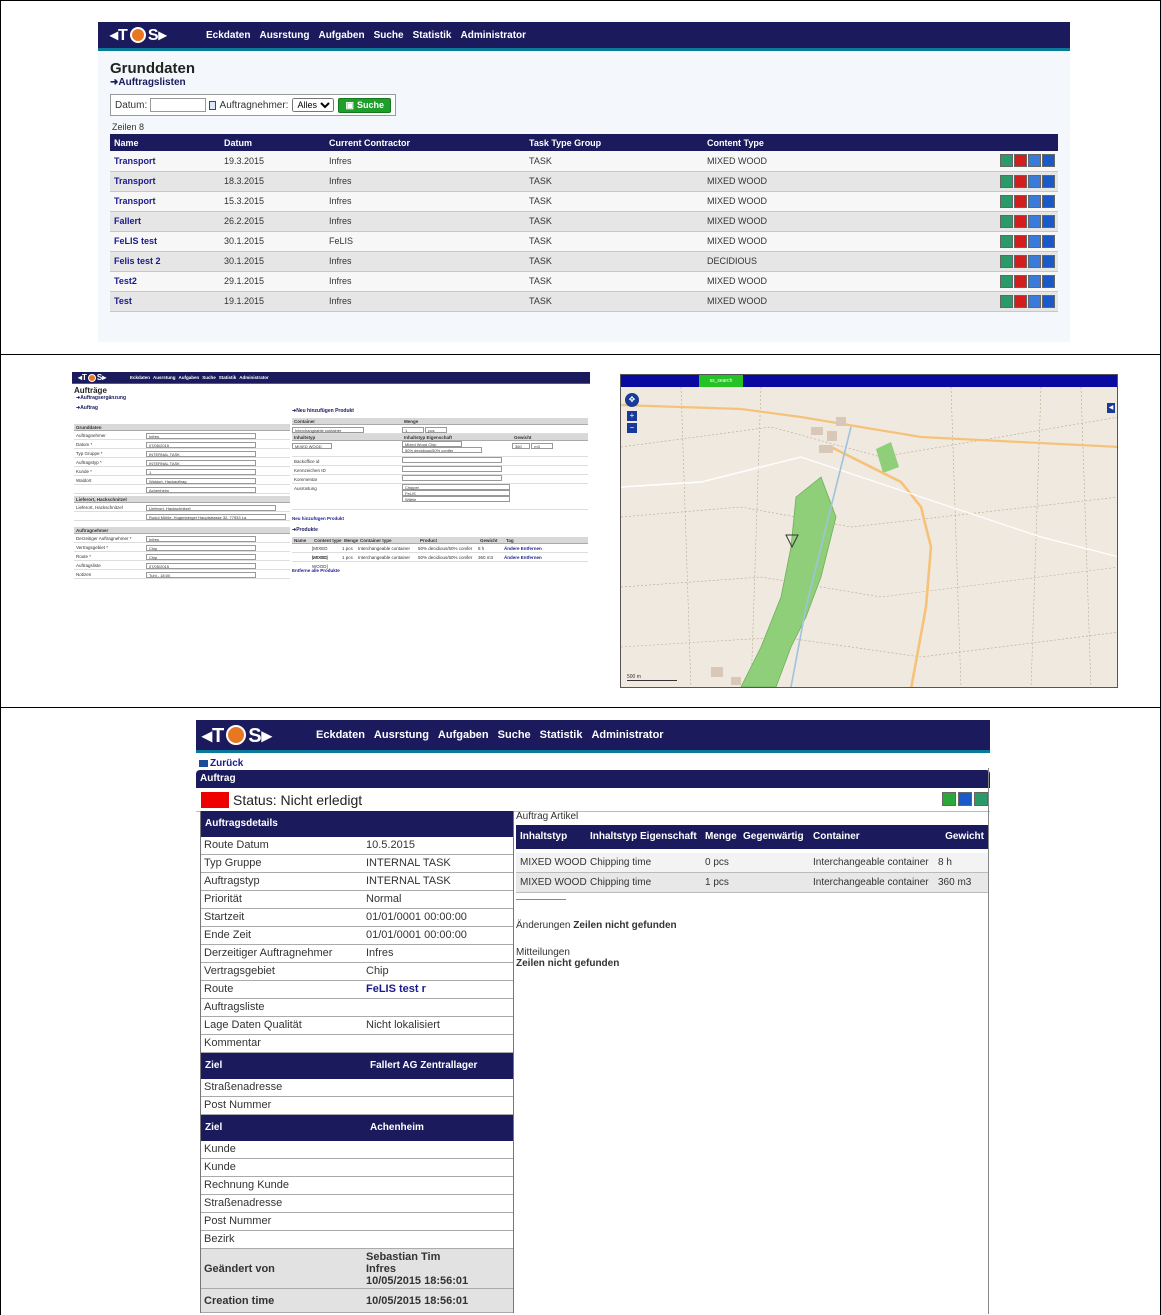  Describe the element at coordinates (432, 35) in the screenshot. I see `nav-statistik: Statistik` at that location.